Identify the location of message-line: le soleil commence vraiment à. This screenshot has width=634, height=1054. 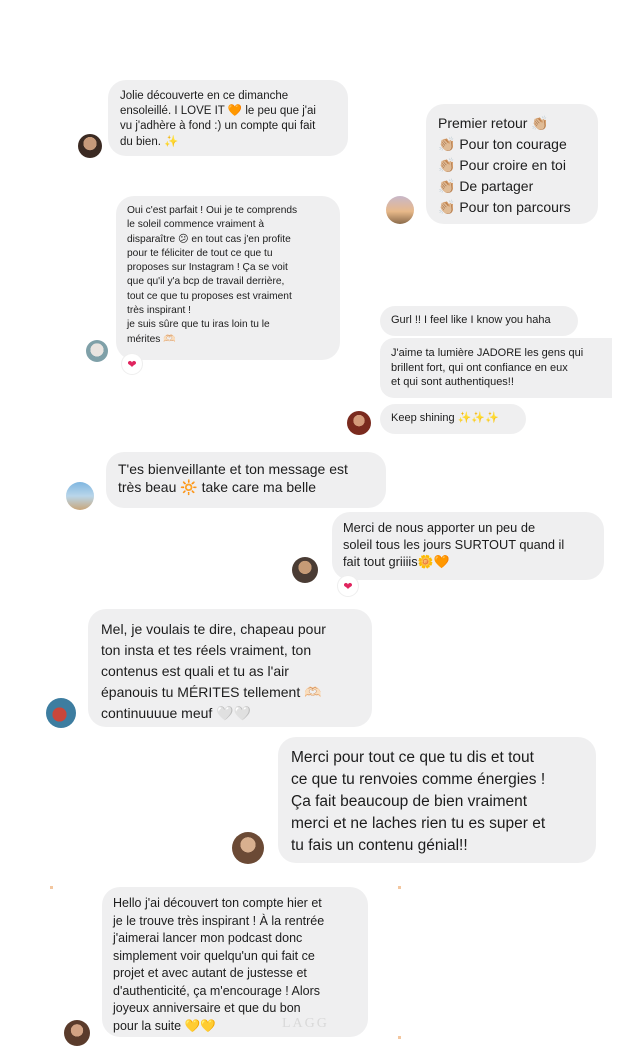
(196, 225).